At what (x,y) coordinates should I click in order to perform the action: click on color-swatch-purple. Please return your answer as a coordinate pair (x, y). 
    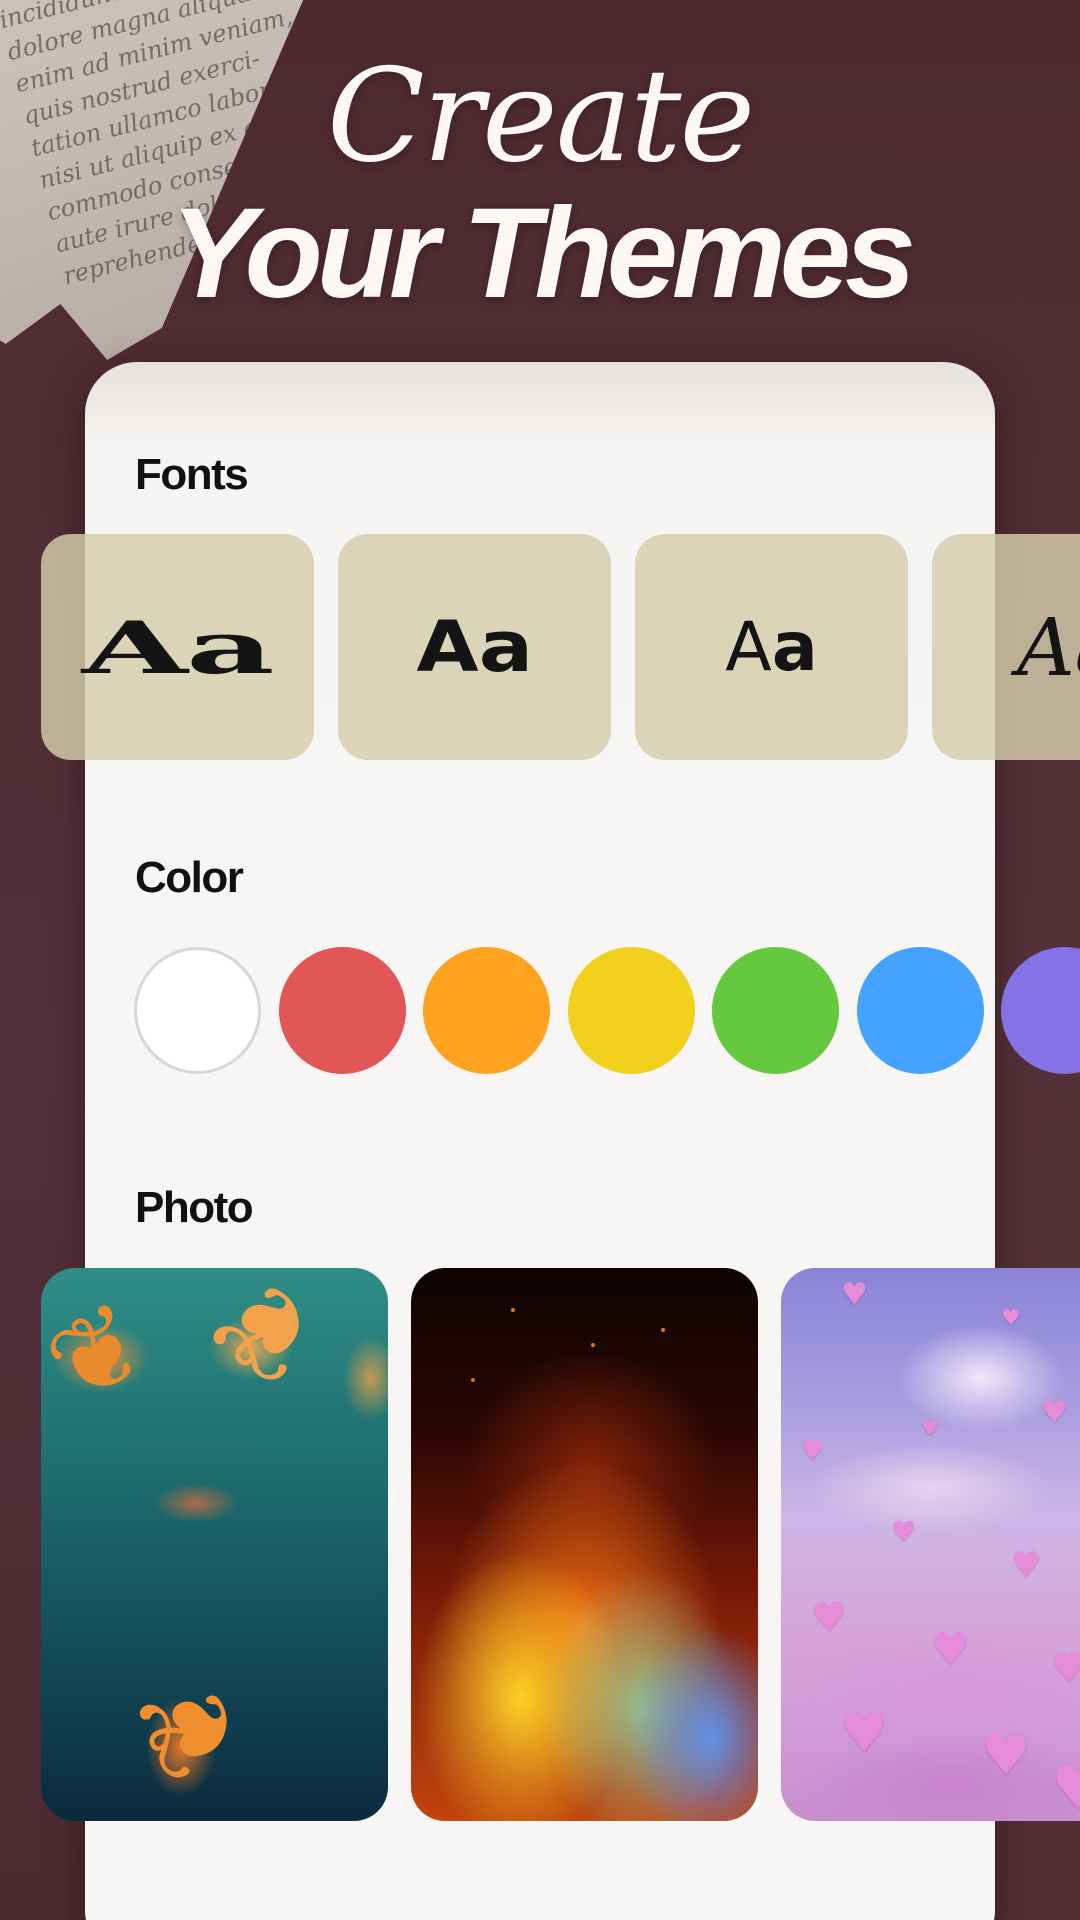
    Looking at the image, I should click on (1040, 1010).